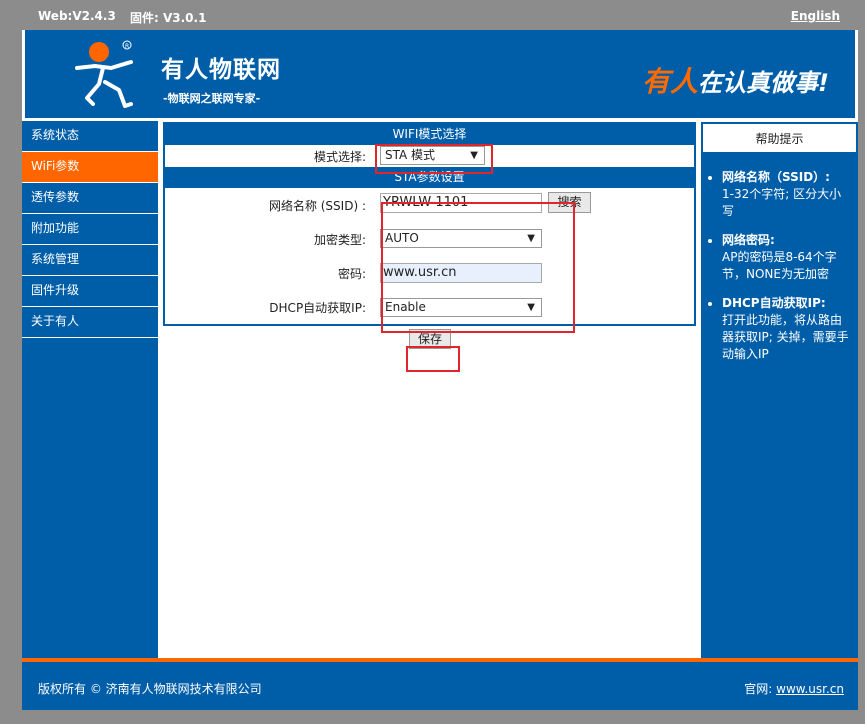 This screenshot has width=865, height=724. I want to click on official-site: 官网: www.usr.cn, so click(794, 688).